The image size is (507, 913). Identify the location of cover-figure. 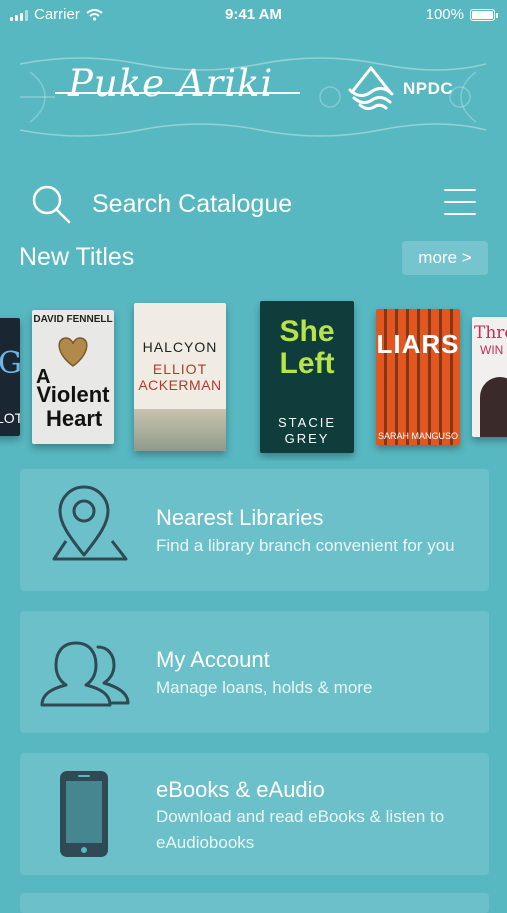
(493, 407).